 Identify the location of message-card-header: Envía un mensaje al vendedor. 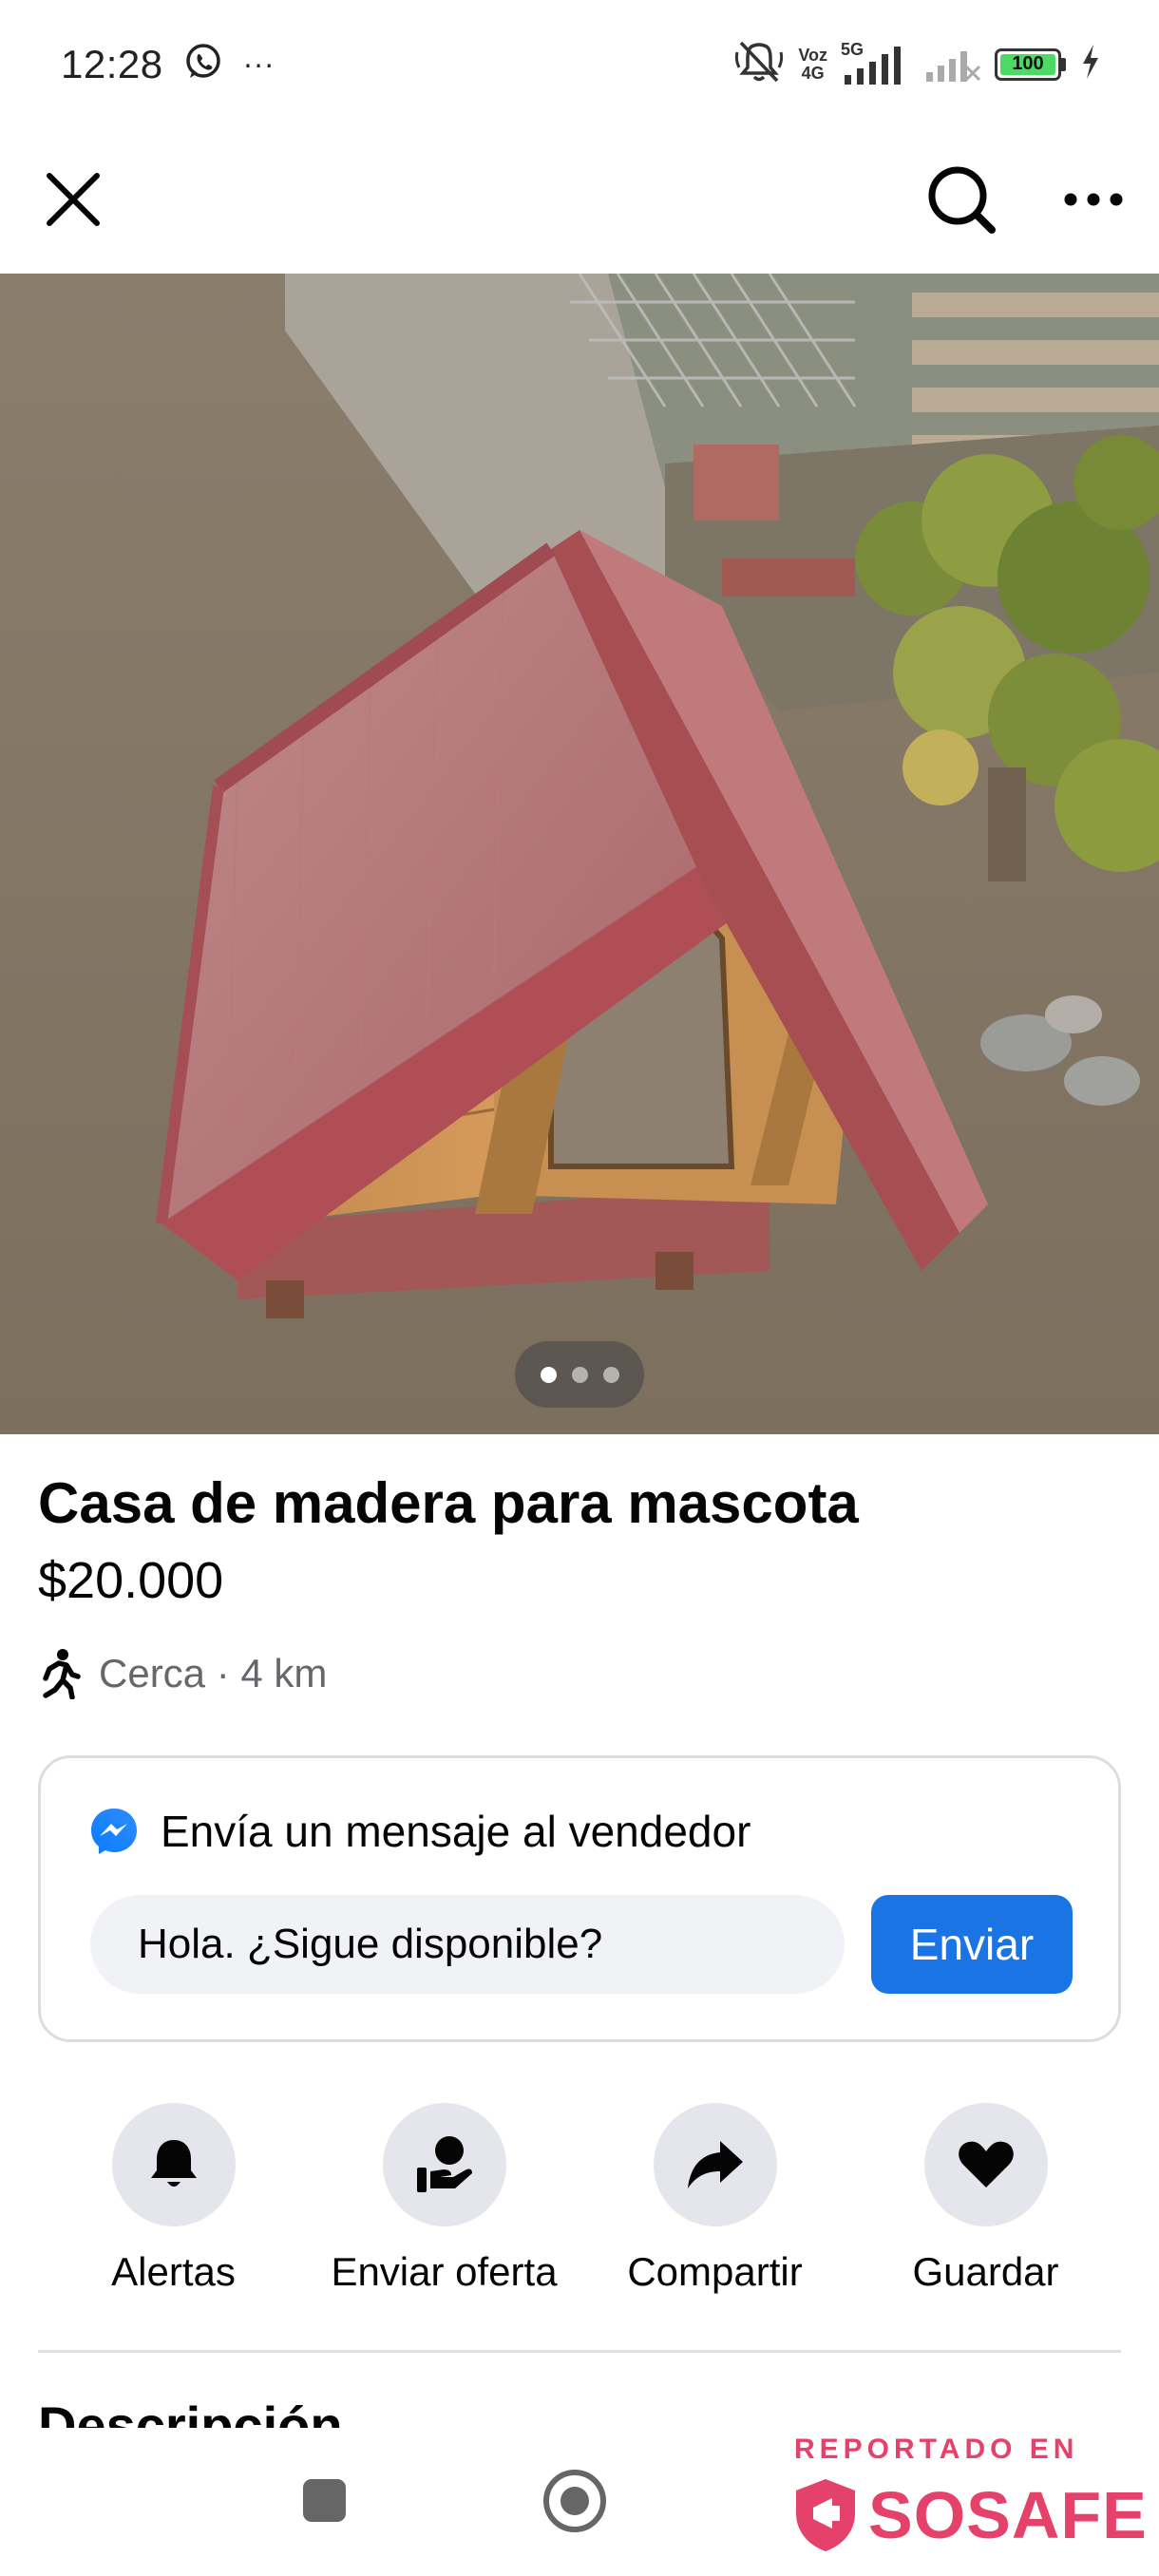
(419, 1831).